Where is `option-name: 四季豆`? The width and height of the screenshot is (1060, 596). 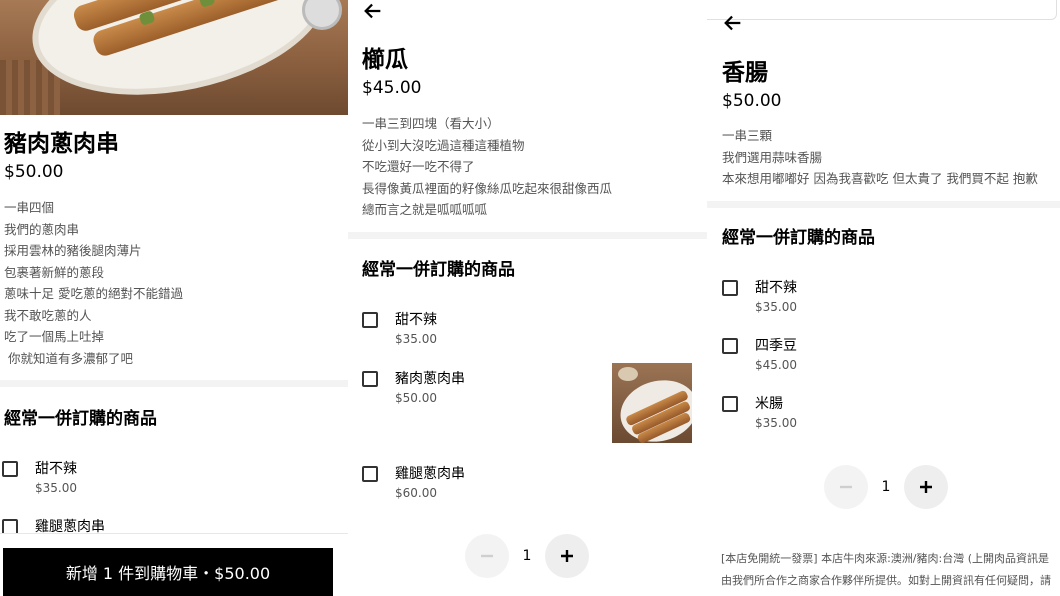 option-name: 四季豆 is located at coordinates (776, 346).